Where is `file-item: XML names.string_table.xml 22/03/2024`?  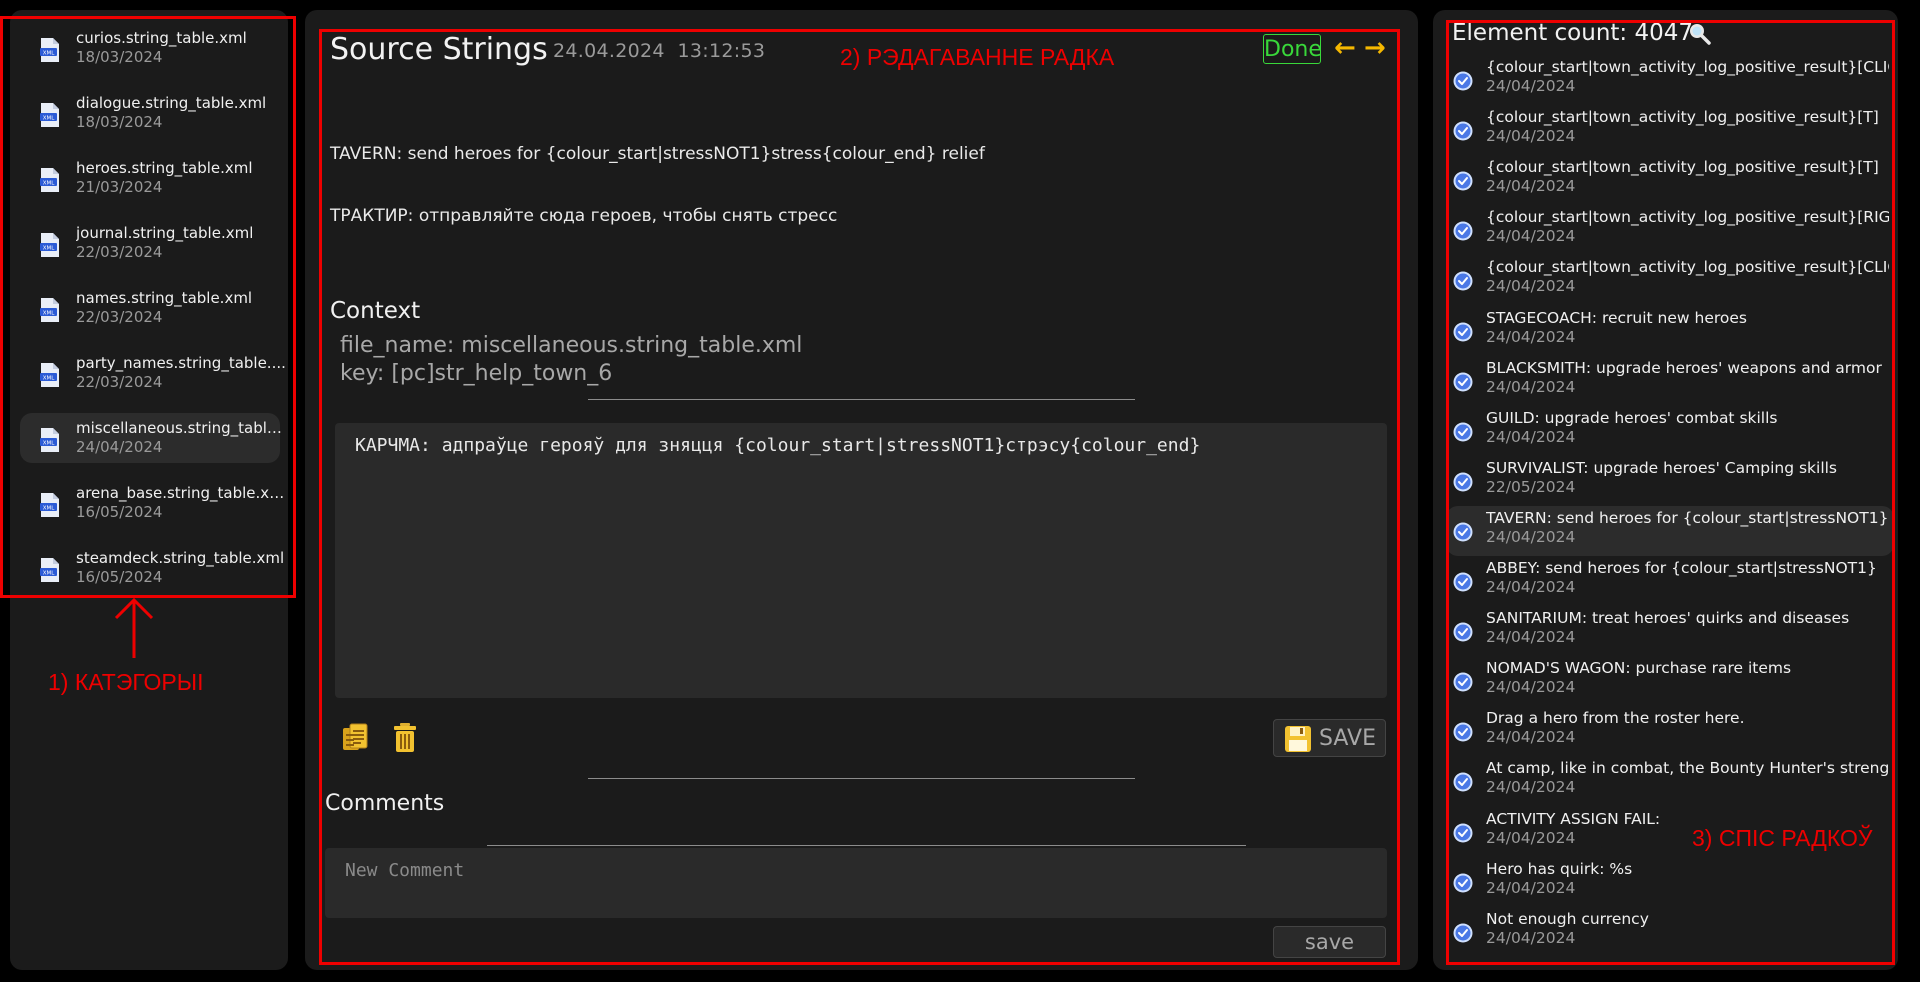
file-item: XML names.string_table.xml 22/03/2024 is located at coordinates (150, 308).